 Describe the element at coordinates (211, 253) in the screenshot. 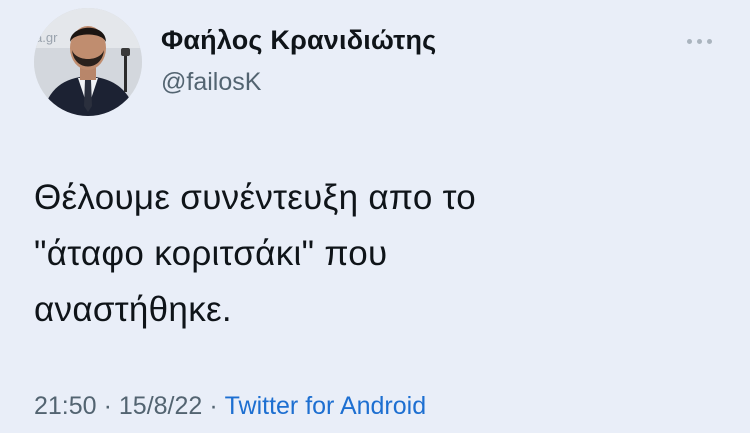

I see `tweet-text-line: "άταφο κοριτσάκι" που` at that location.